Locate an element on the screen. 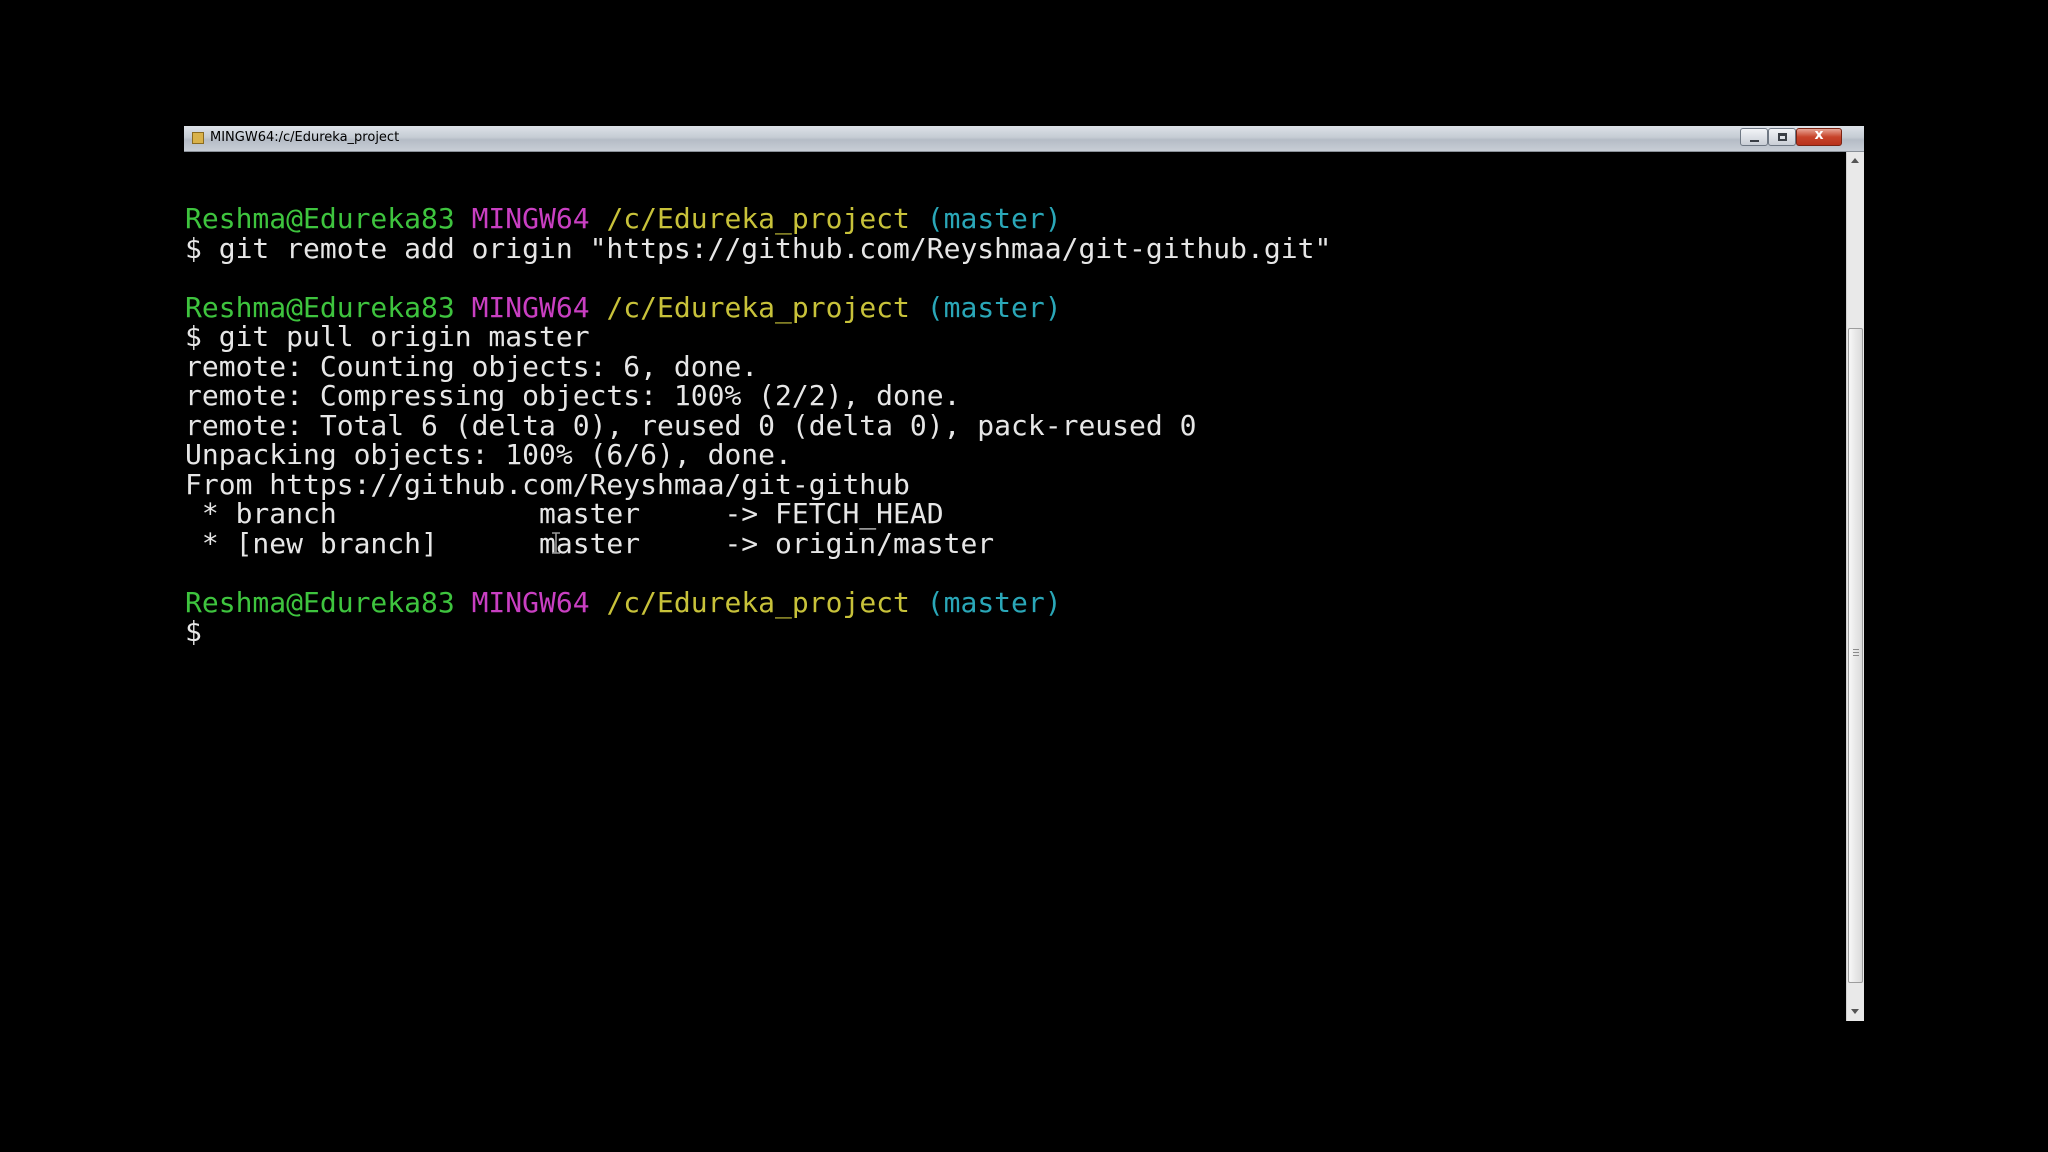 Image resolution: width=2048 pixels, height=1152 pixels. vertical-scrollbar is located at coordinates (1855, 586).